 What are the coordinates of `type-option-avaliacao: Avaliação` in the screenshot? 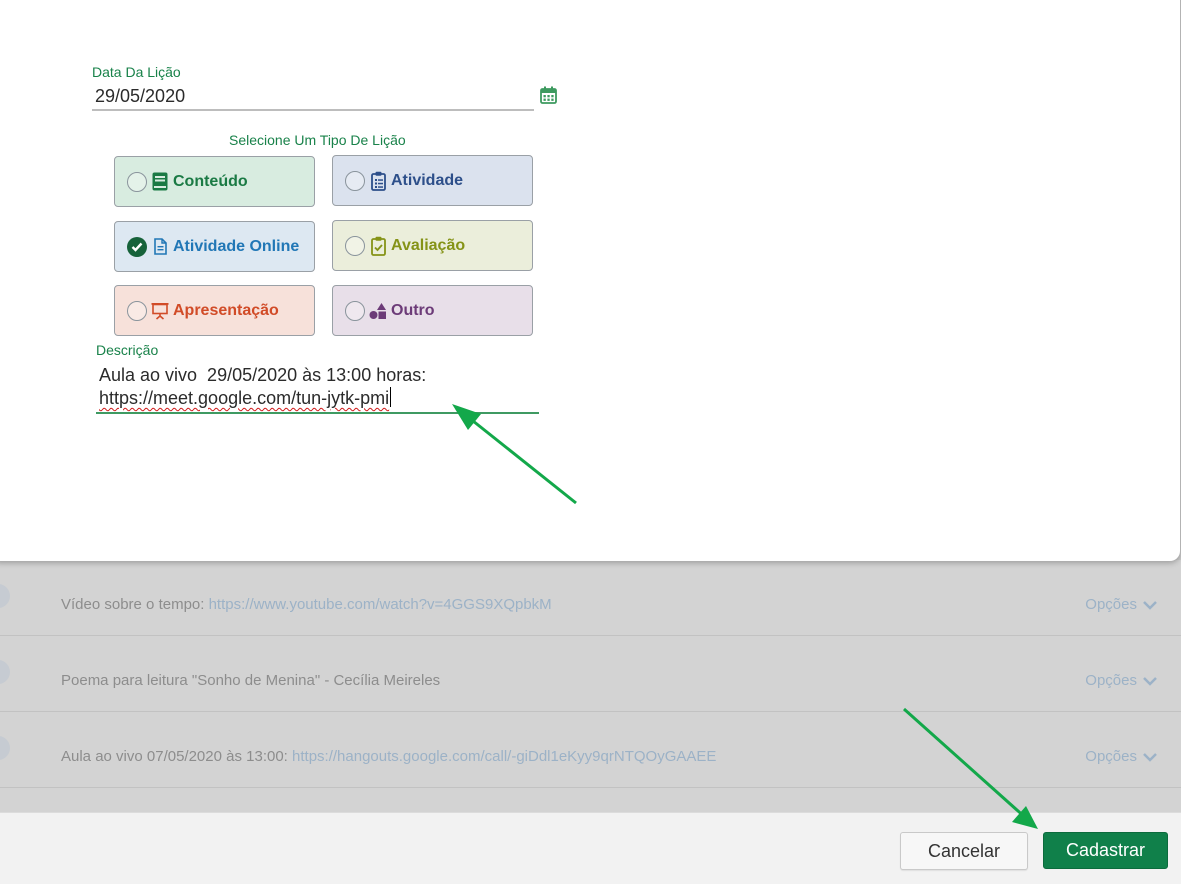 It's located at (432, 245).